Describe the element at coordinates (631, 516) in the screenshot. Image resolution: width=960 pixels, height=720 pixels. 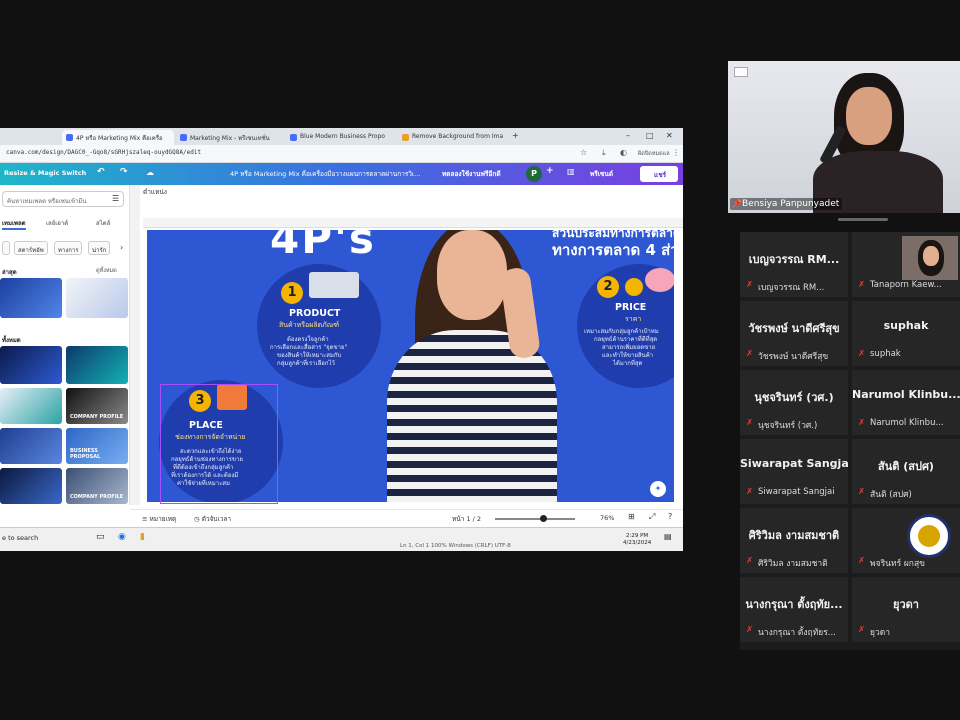
I see `grid-view-icon: ⊞` at that location.